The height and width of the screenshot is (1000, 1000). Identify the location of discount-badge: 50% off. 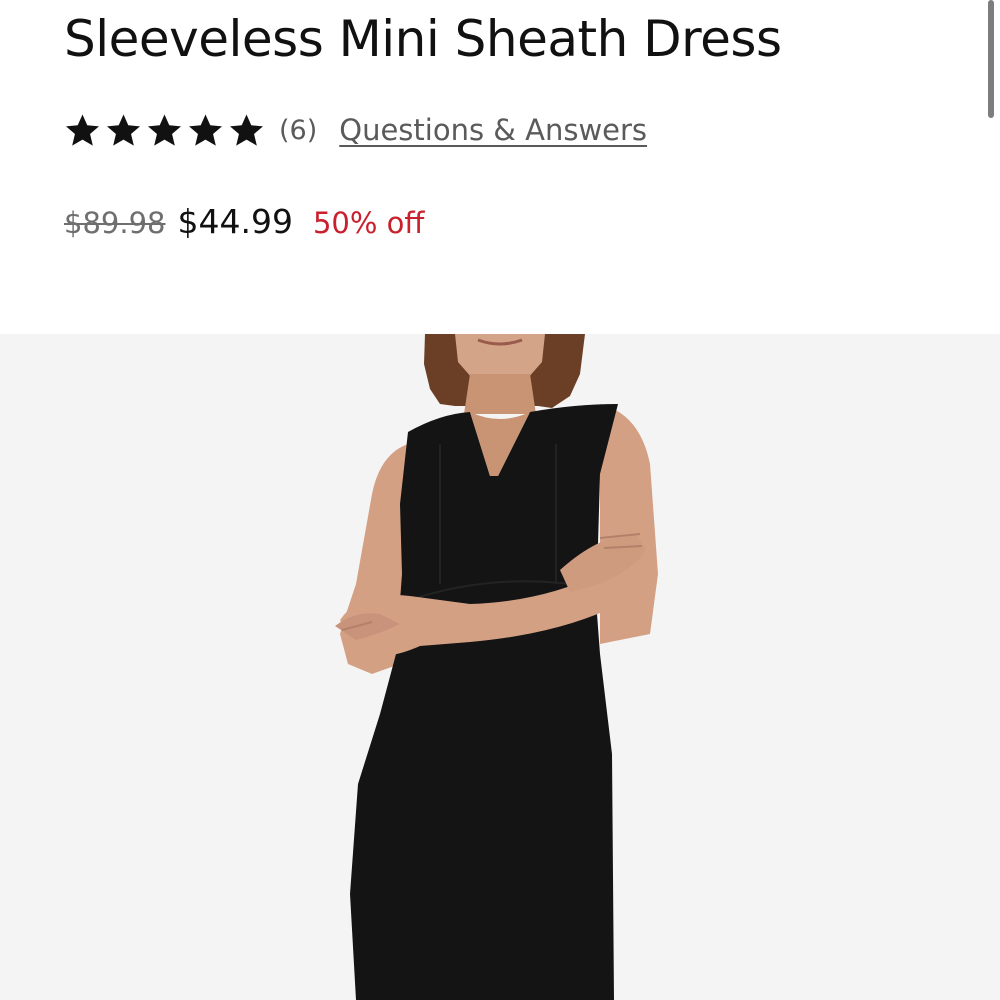
(368, 223).